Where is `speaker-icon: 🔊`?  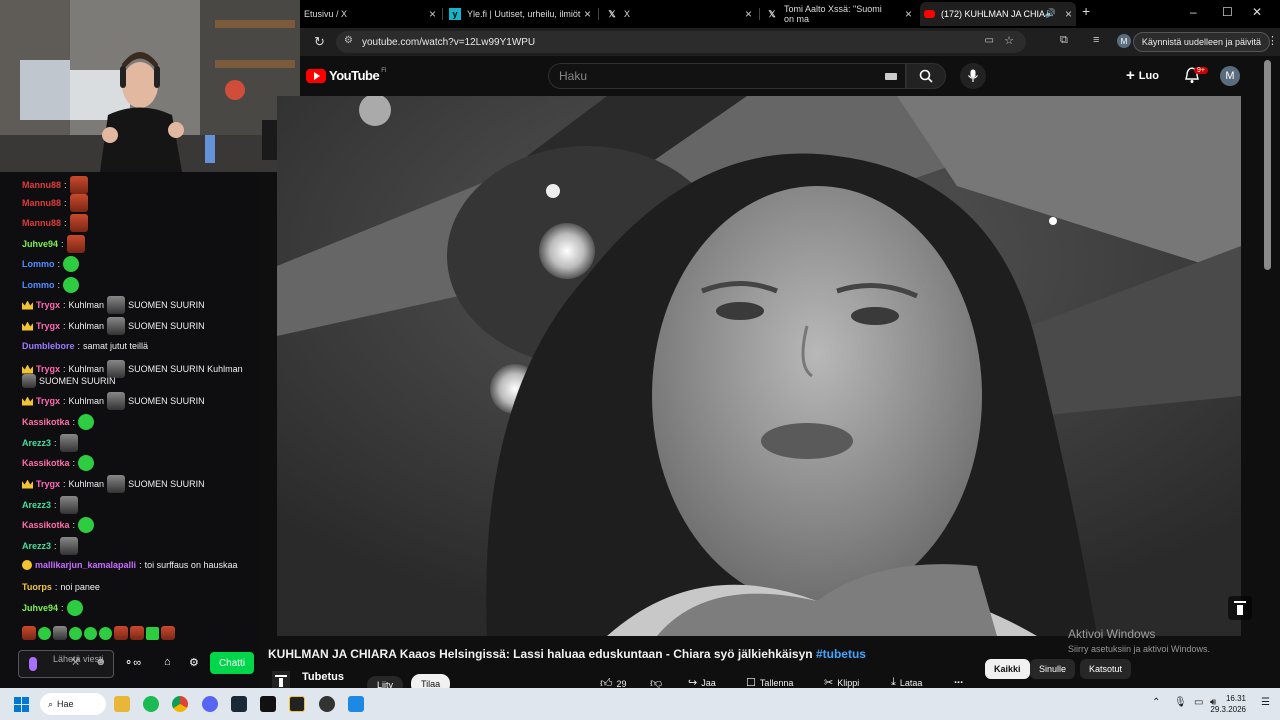 speaker-icon: 🔊 is located at coordinates (1050, 13).